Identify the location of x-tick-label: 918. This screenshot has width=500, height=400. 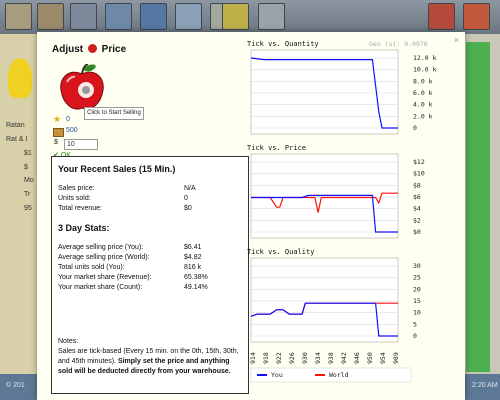
(266, 358).